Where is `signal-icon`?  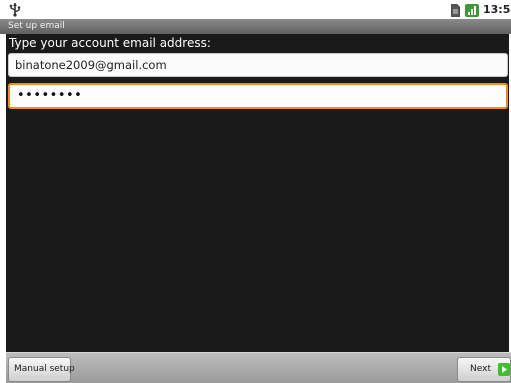
signal-icon is located at coordinates (472, 10).